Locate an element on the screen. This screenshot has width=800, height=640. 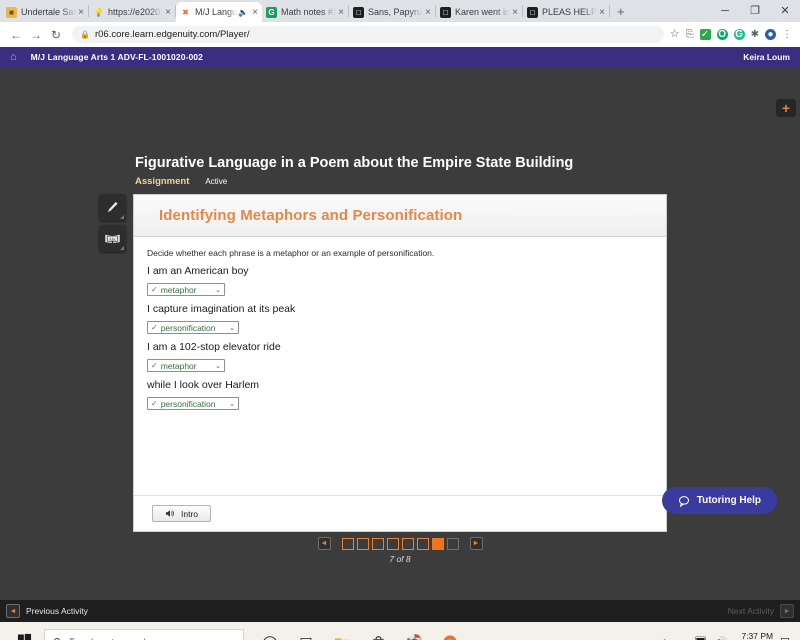
pagination: ◄ ► 7 of 8 is located at coordinates (400, 550).